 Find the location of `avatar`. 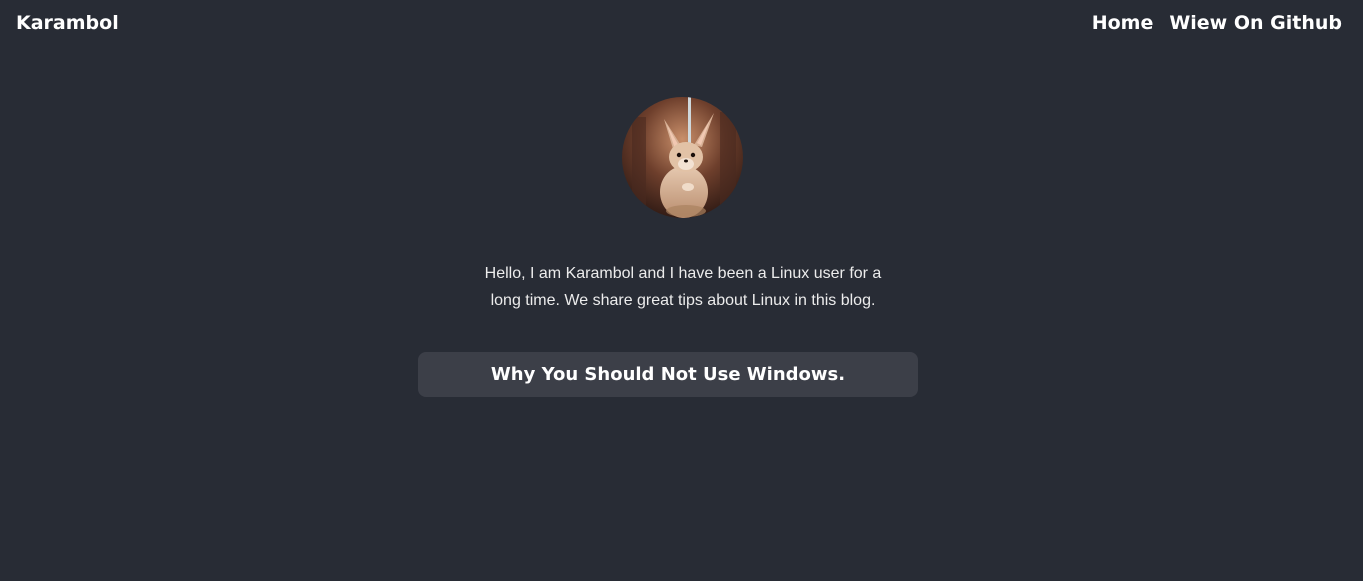

avatar is located at coordinates (682, 157).